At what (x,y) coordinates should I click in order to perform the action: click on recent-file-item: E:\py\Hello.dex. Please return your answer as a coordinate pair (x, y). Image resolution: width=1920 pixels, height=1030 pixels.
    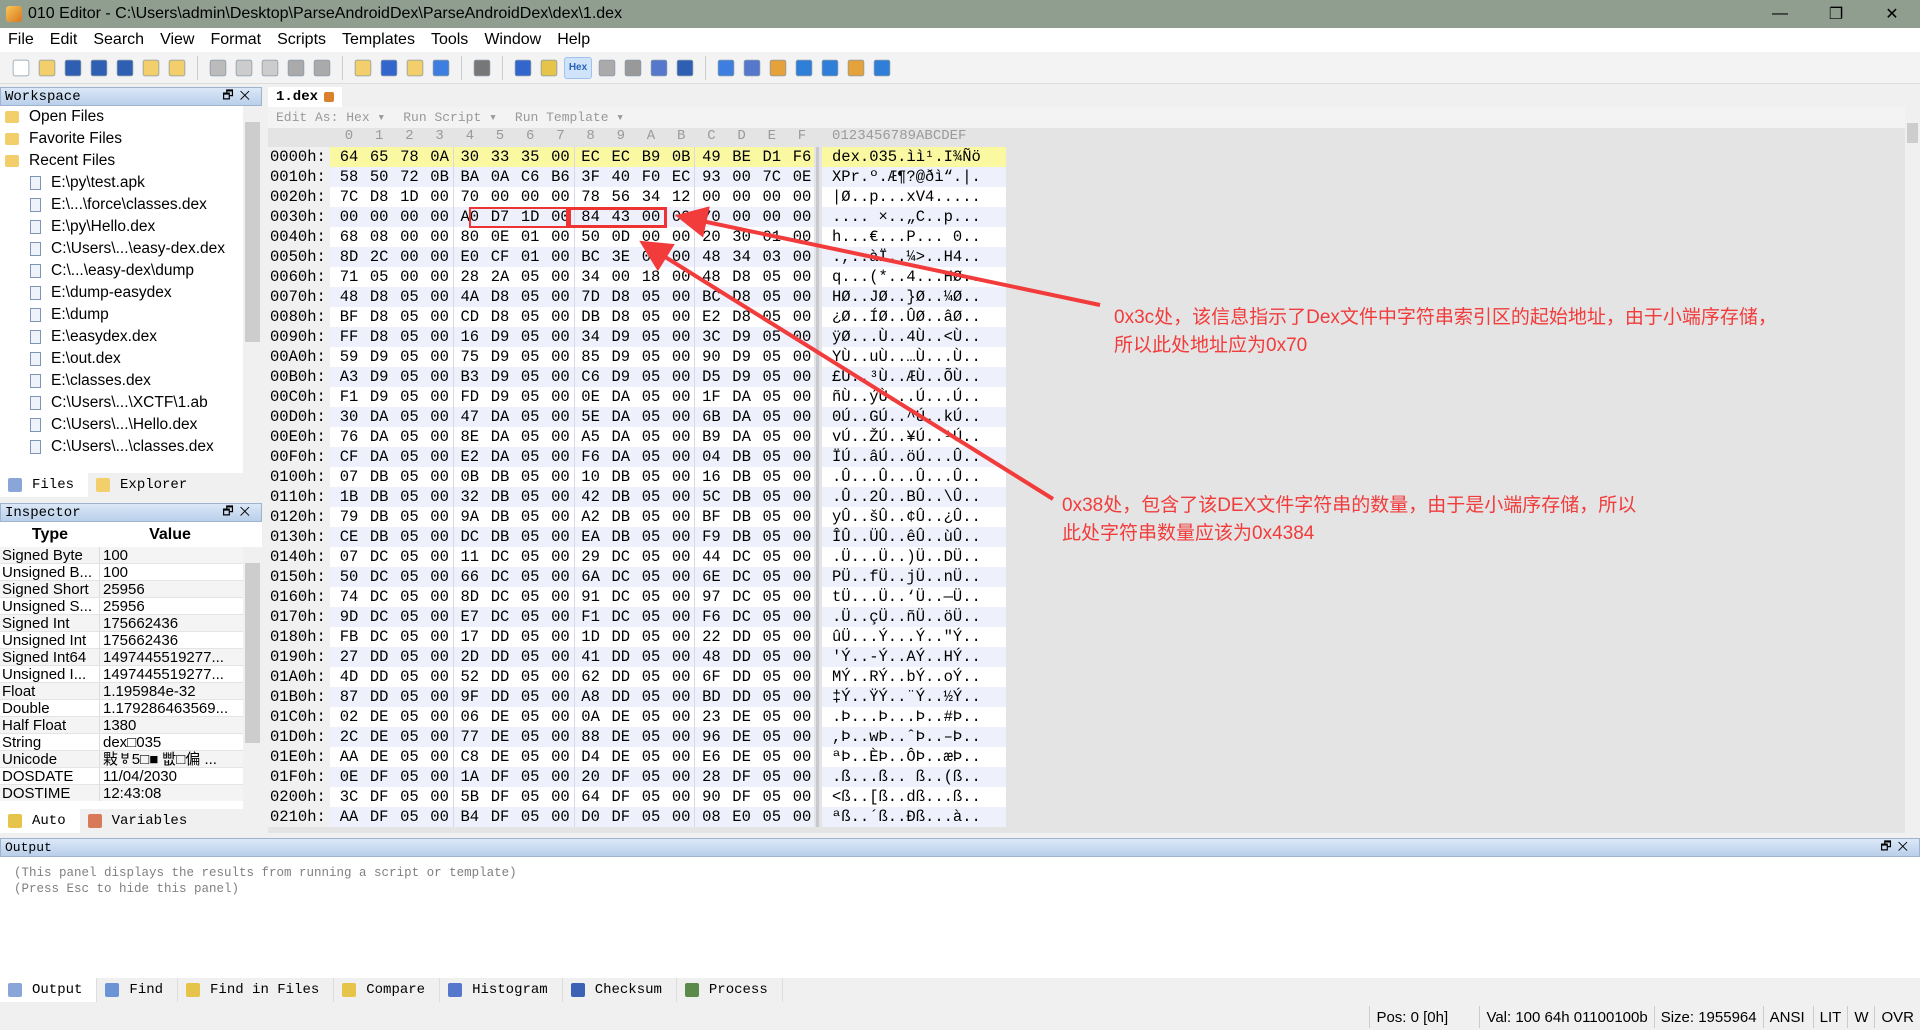
    Looking at the image, I should click on (131, 227).